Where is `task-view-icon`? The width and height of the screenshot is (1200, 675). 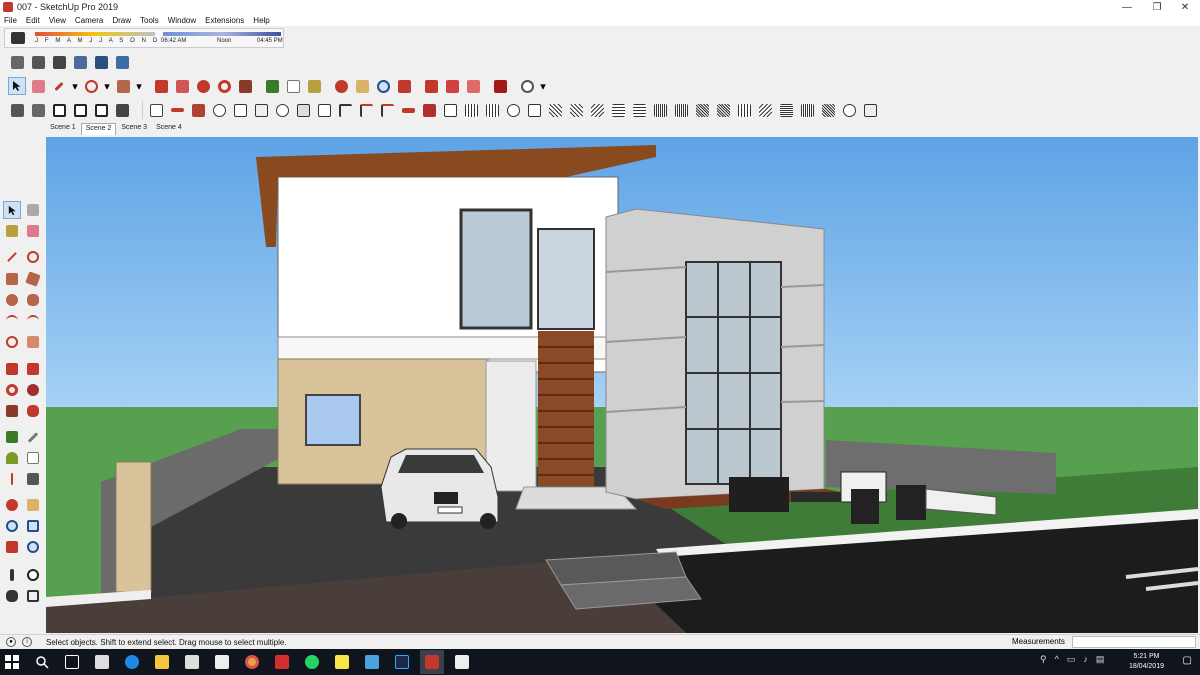
task-view-icon is located at coordinates (72, 662).